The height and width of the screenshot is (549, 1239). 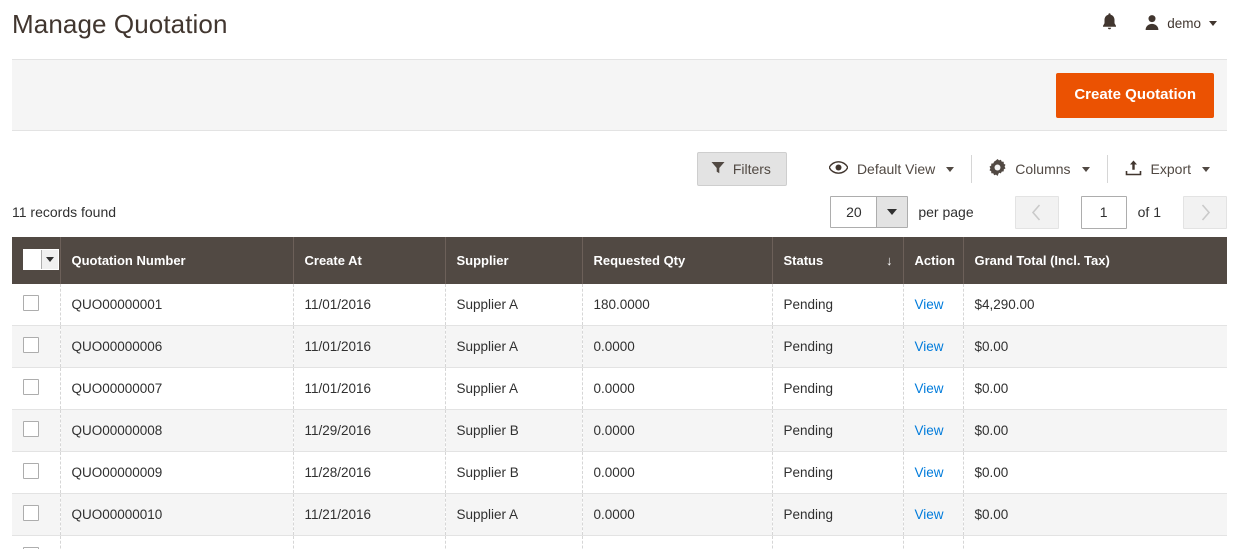 What do you see at coordinates (1135, 95) in the screenshot?
I see `create-quotation-button: Create Quotation` at bounding box center [1135, 95].